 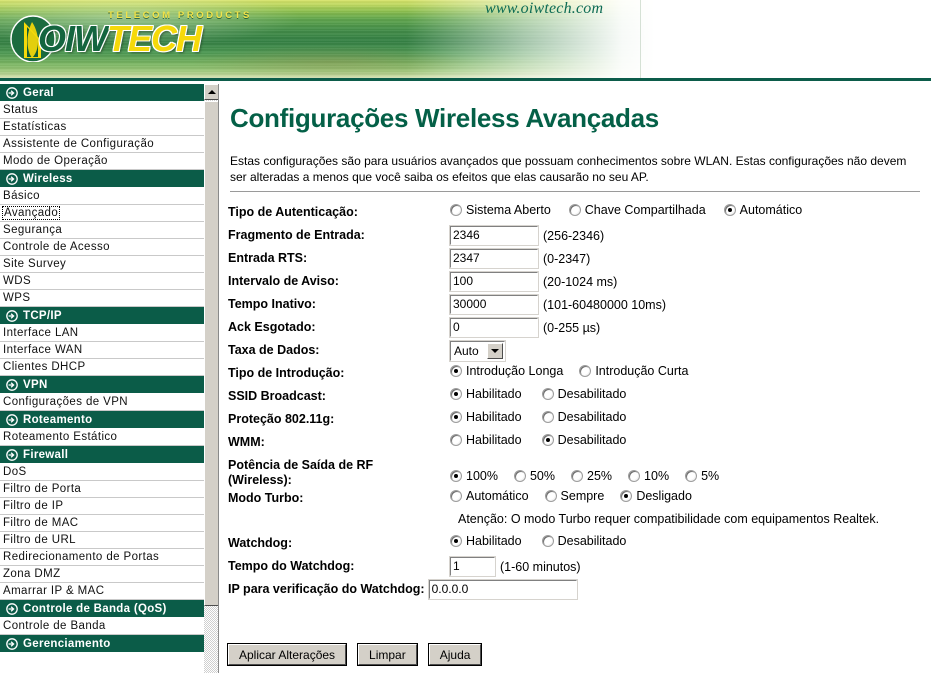 I want to click on sidebar-group-4: Roteamento, so click(x=102, y=420).